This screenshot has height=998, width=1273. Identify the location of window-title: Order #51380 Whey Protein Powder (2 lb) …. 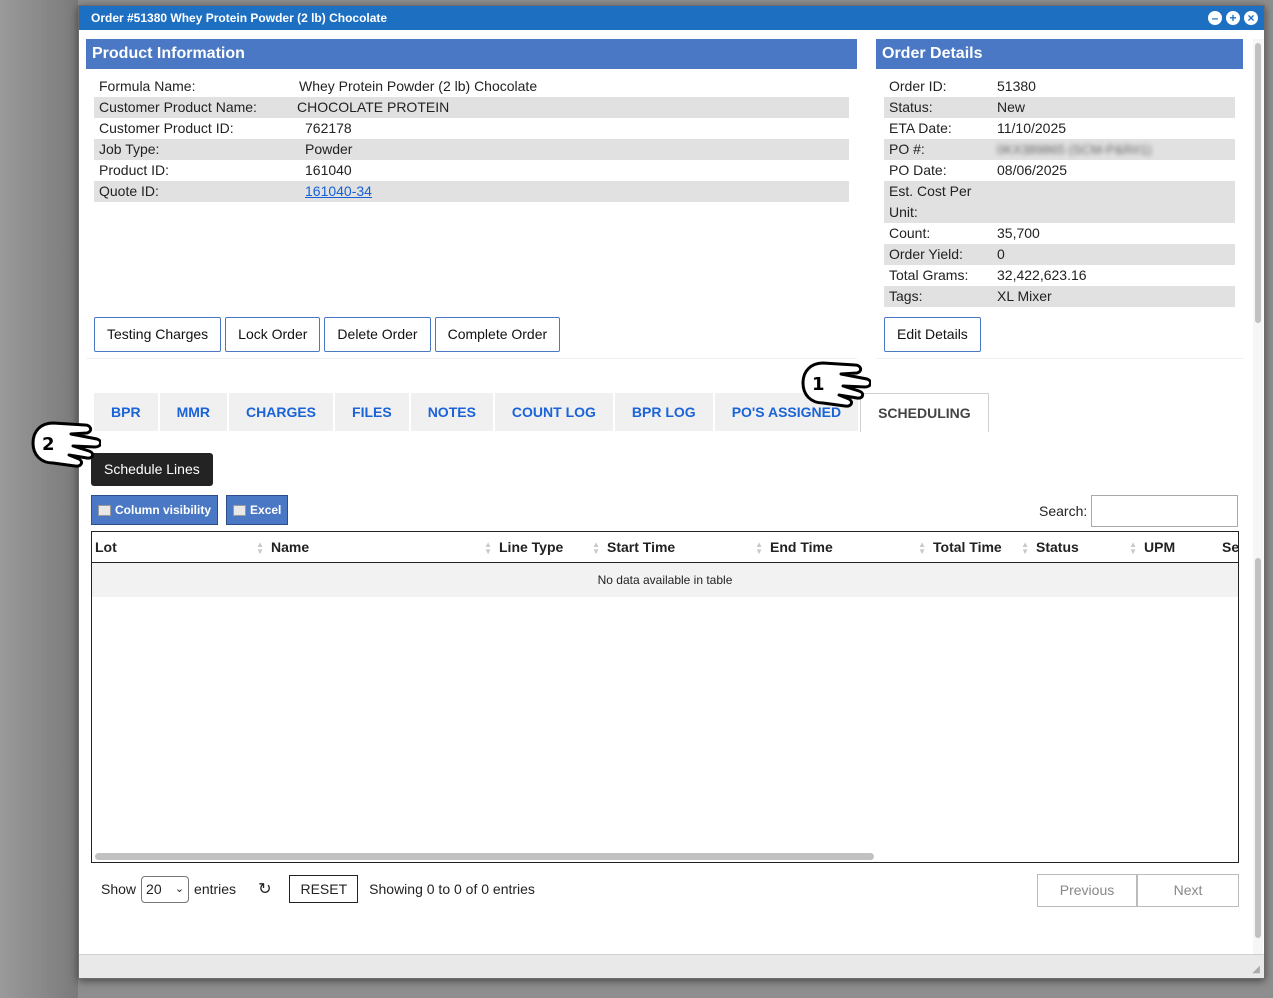
(239, 18).